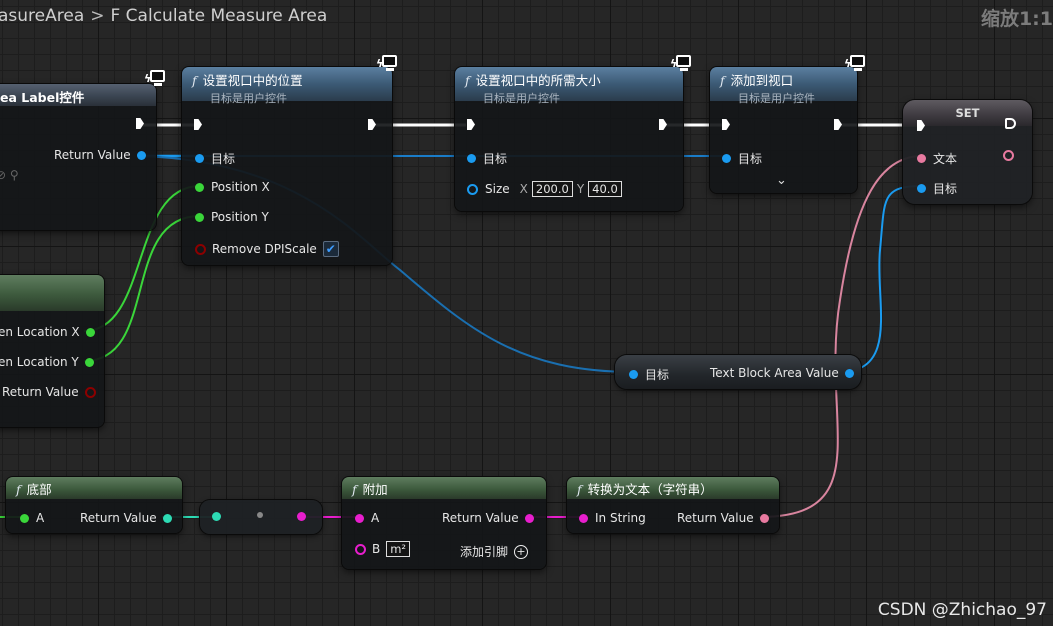 The width and height of the screenshot is (1053, 626). What do you see at coordinates (40, 332) in the screenshot?
I see `pin-label: en Location X` at bounding box center [40, 332].